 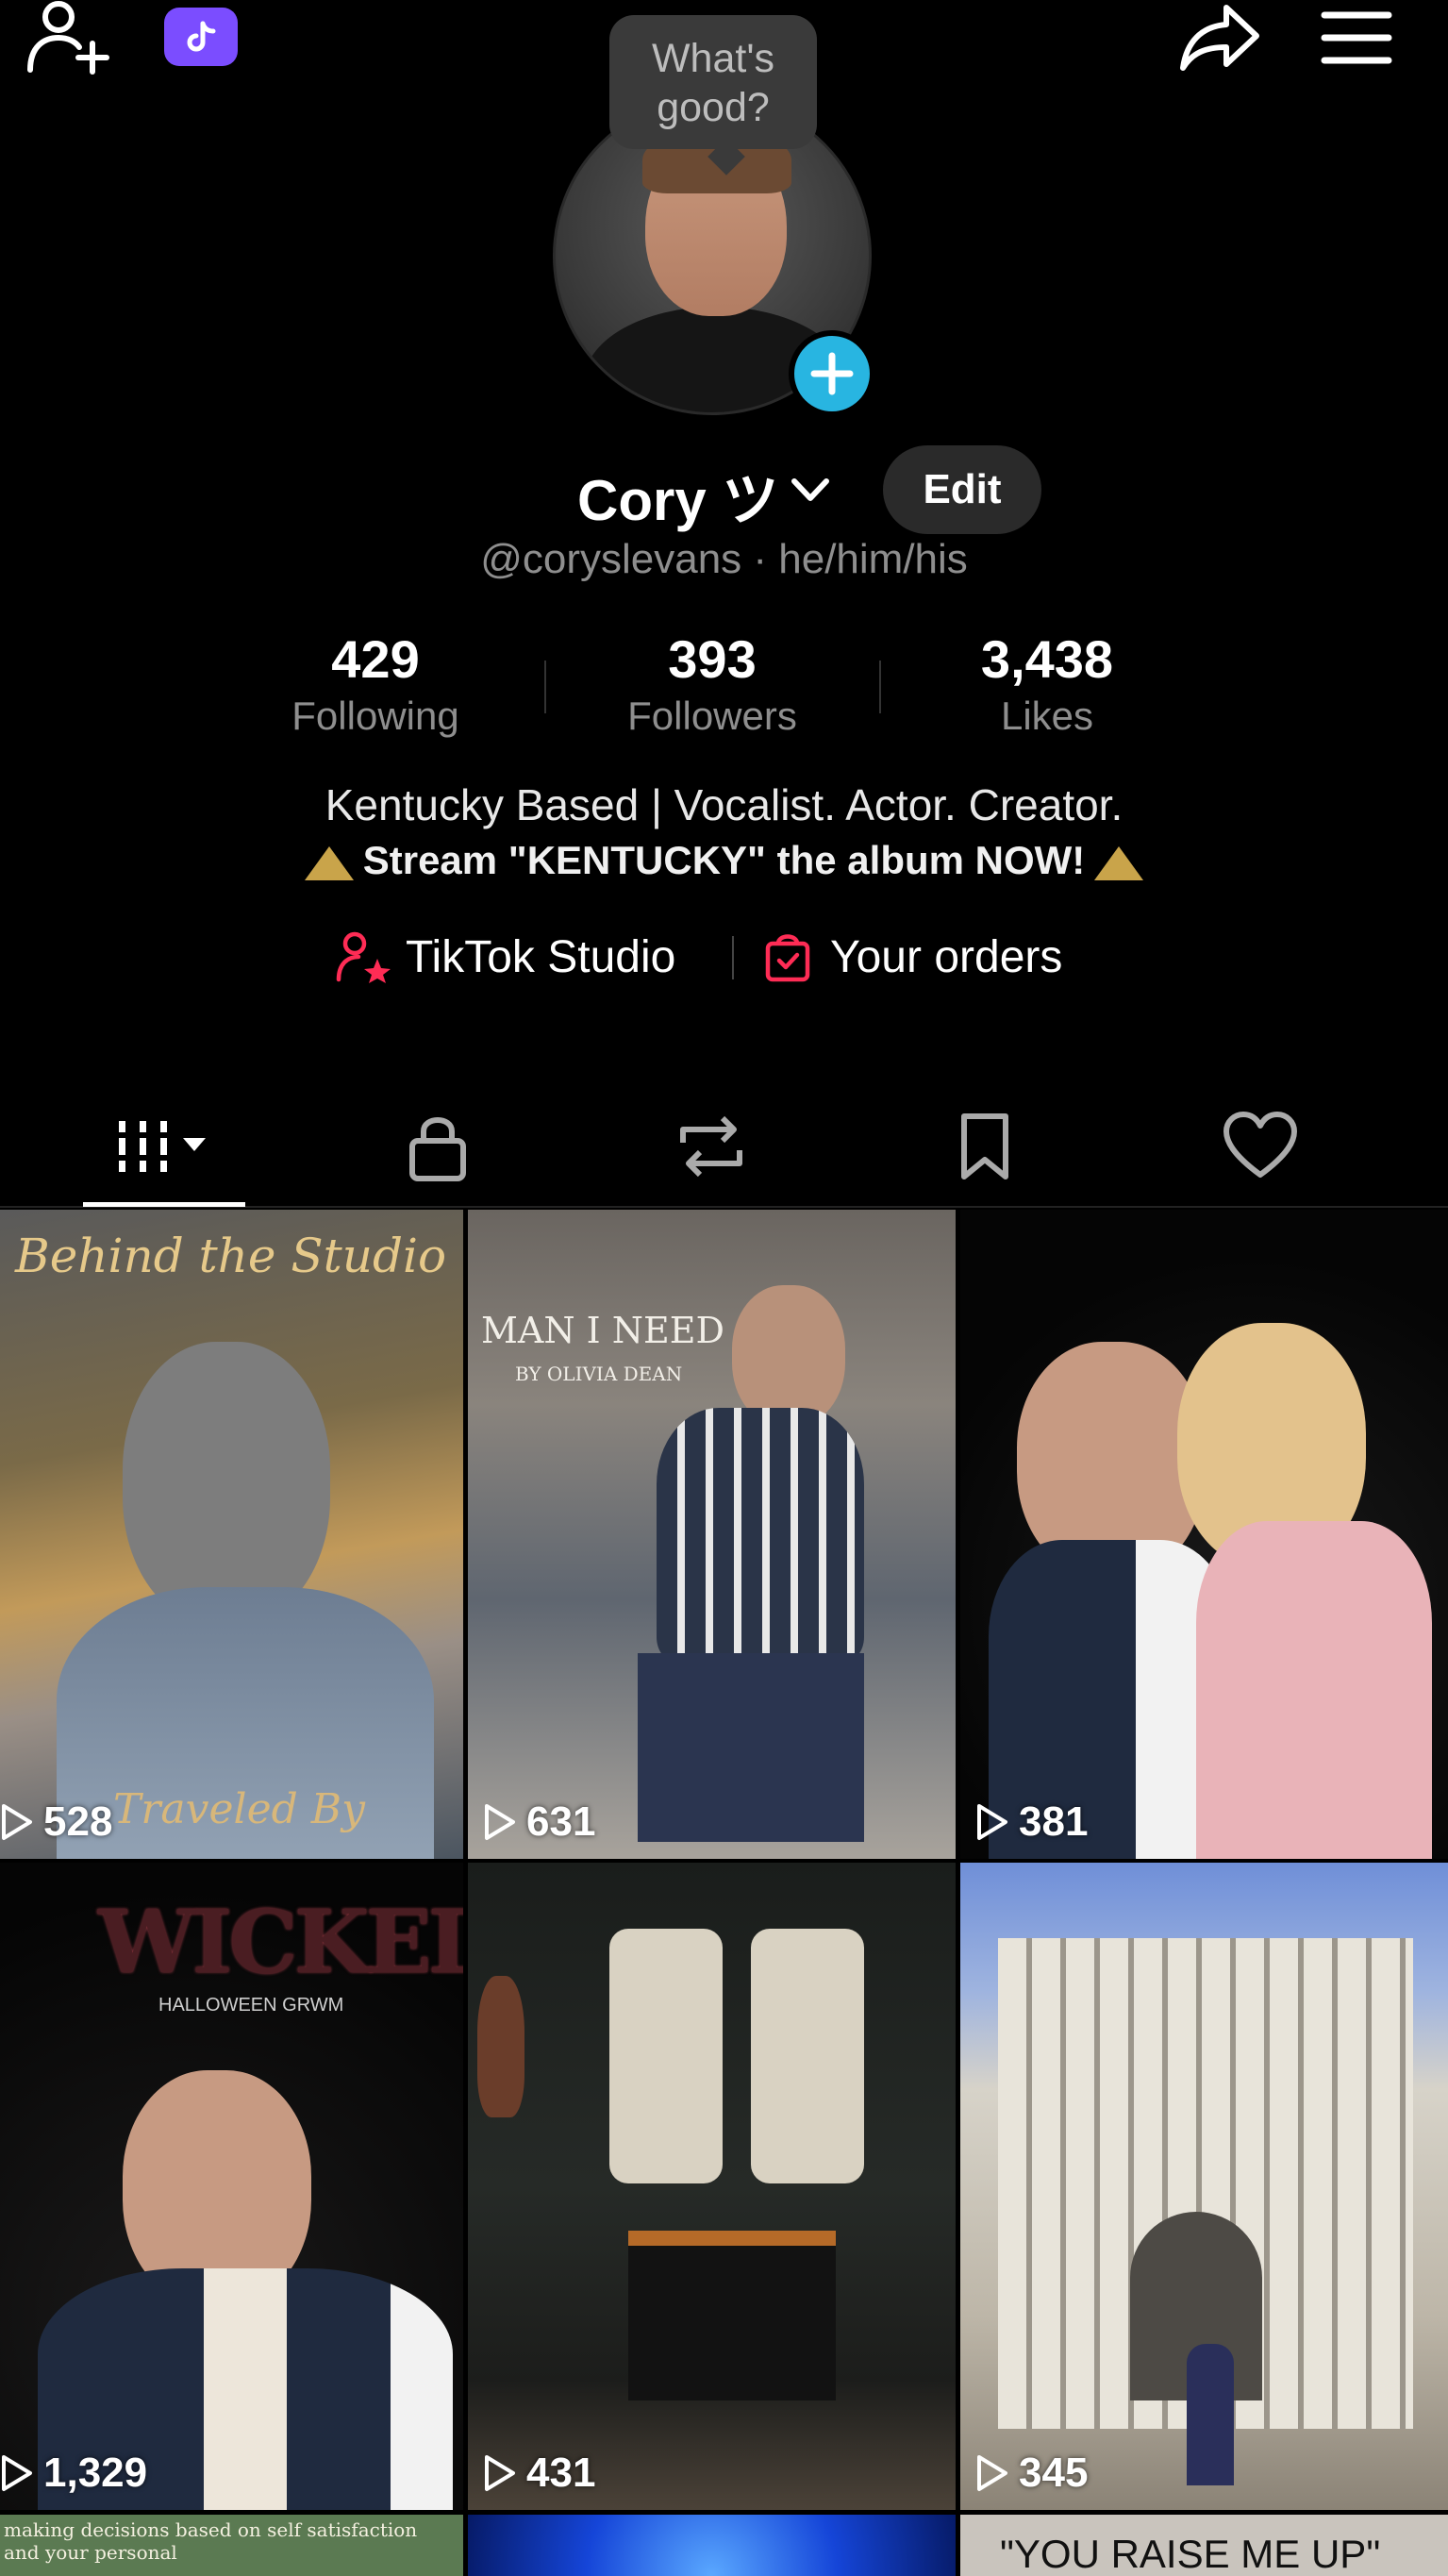 I want to click on view-count-label: 345, so click(x=1054, y=2473).